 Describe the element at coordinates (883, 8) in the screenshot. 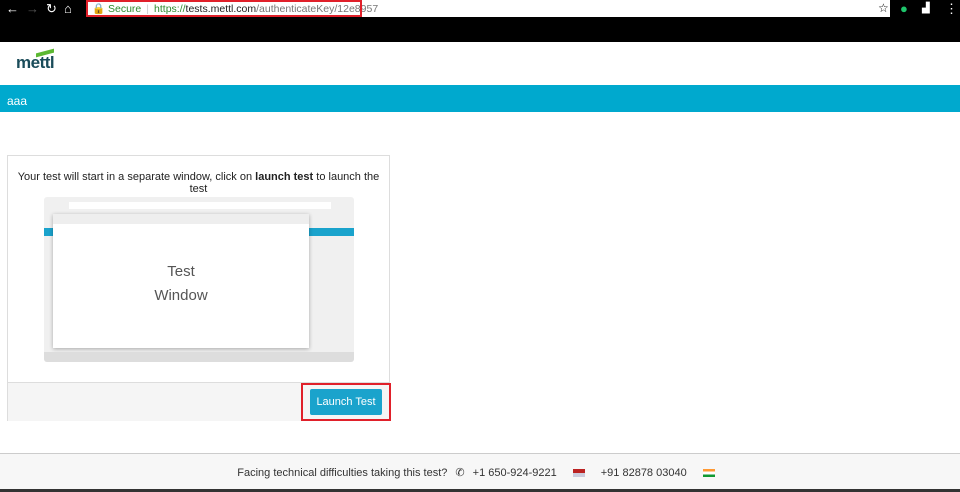

I see `star-icon: ☆` at that location.